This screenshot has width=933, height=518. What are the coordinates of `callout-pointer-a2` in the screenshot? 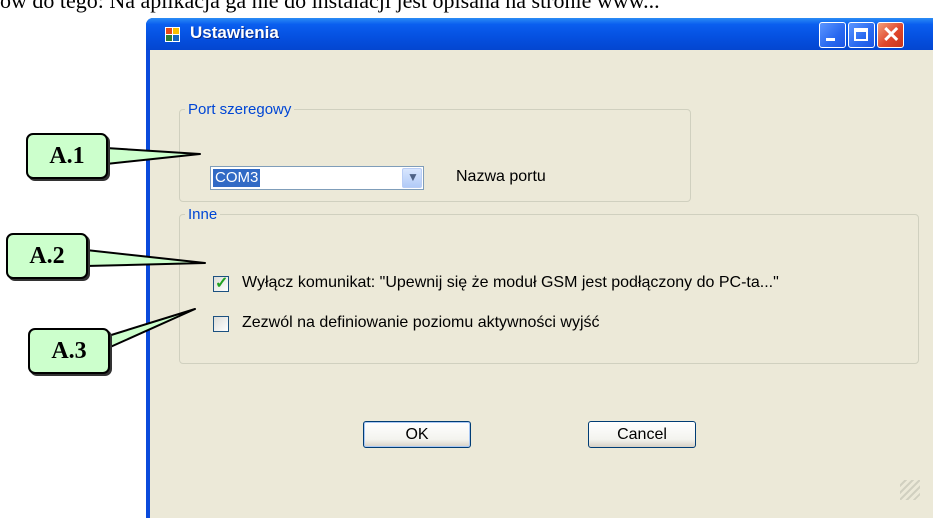 It's located at (145, 258).